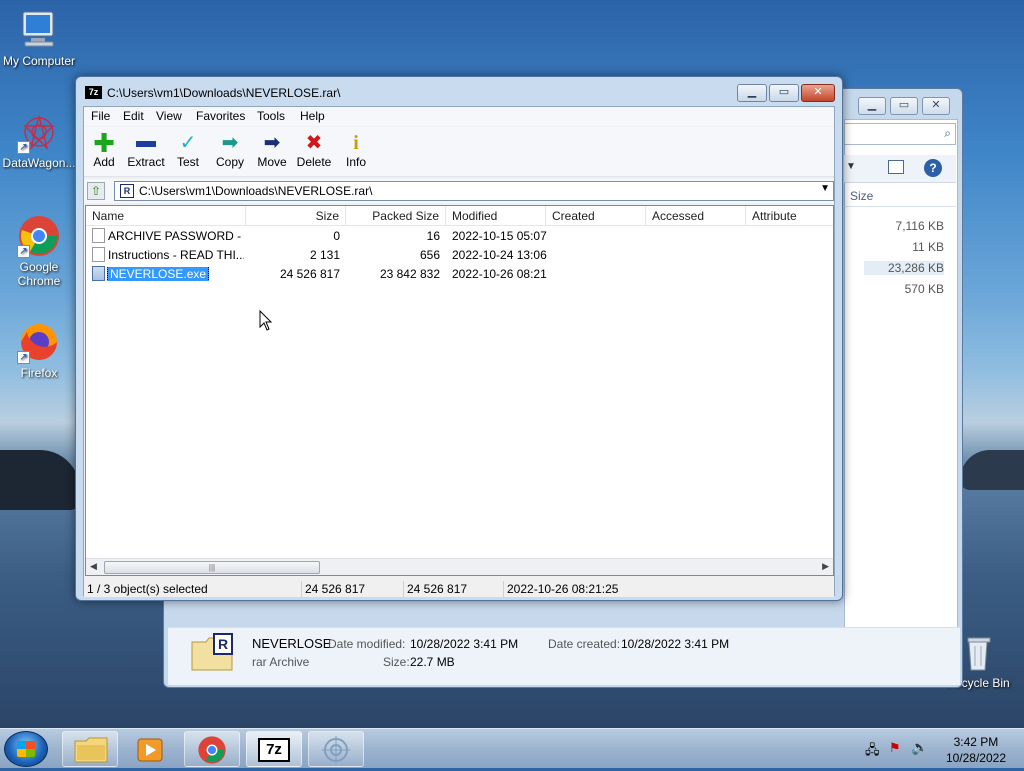 The width and height of the screenshot is (1024, 771). Describe the element at coordinates (936, 106) in the screenshot. I see `close-icon: ✕` at that location.